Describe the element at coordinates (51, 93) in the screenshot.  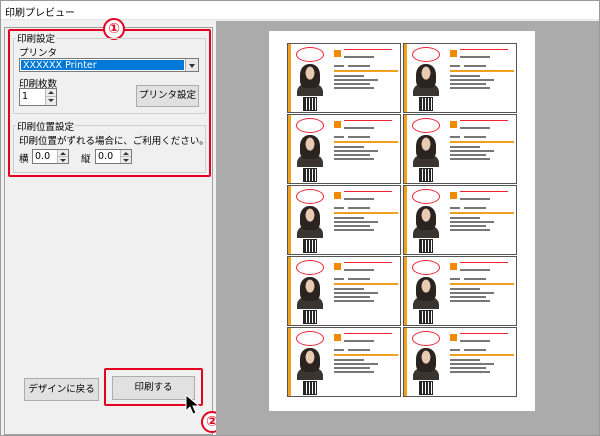
I see `stepper-up-icon` at that location.